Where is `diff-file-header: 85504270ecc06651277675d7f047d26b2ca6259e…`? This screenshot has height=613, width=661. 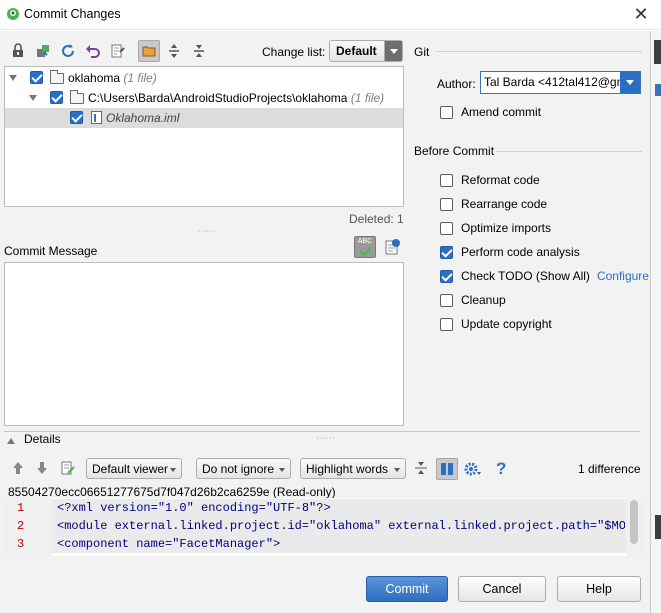 diff-file-header: 85504270ecc06651277675d7f047d26b2ca6259e… is located at coordinates (172, 492).